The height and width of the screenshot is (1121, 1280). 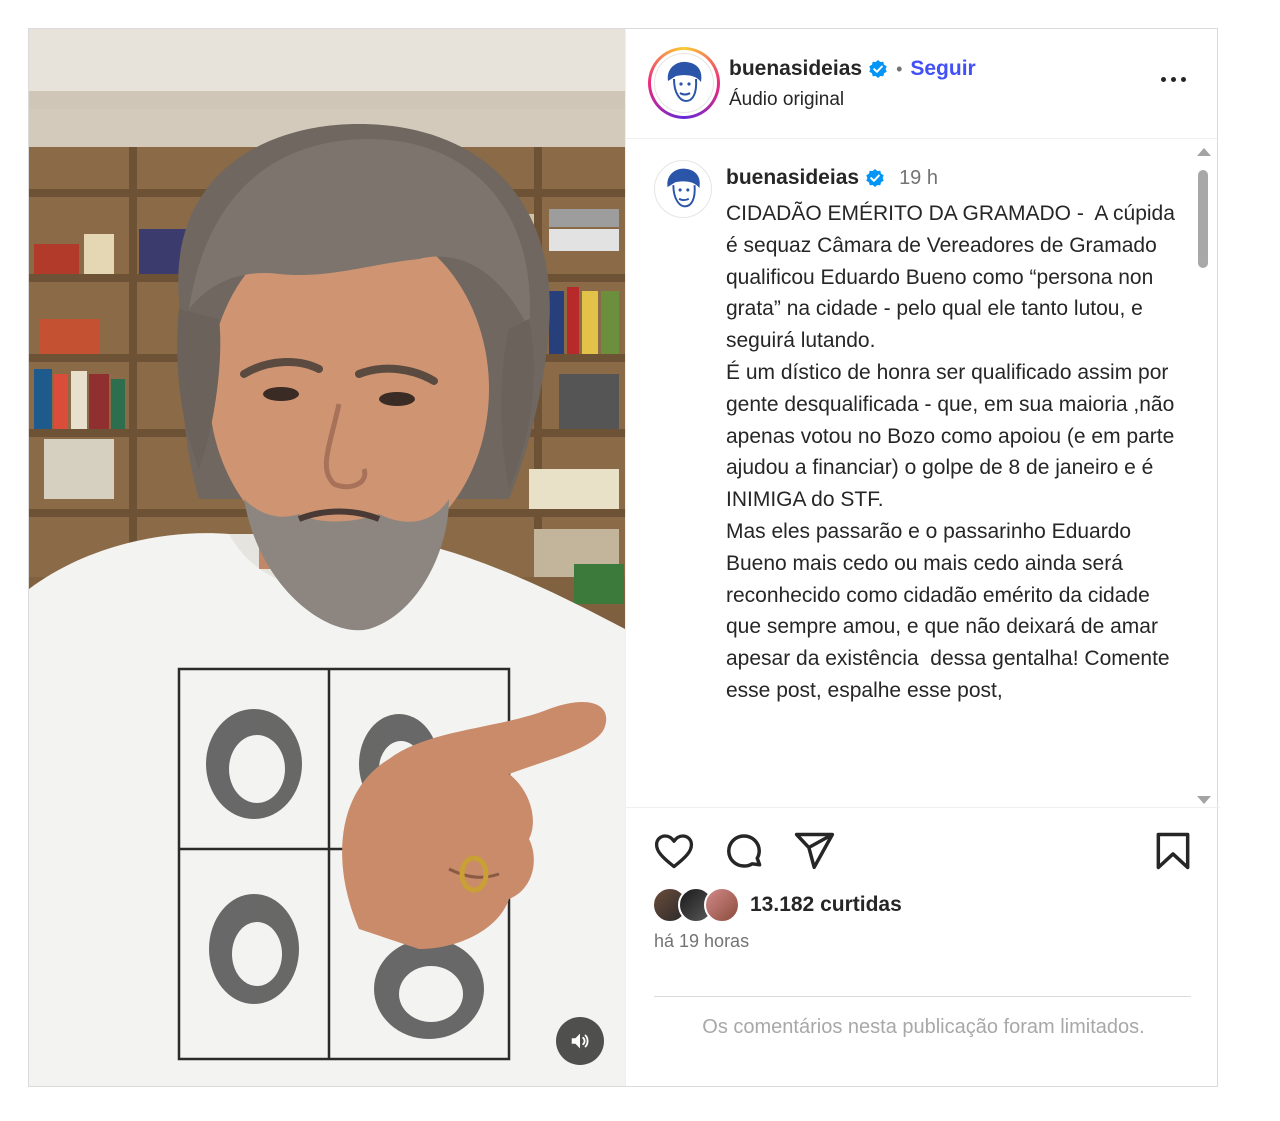 I want to click on likes-row: 13.182 curtidas, so click(x=777, y=905).